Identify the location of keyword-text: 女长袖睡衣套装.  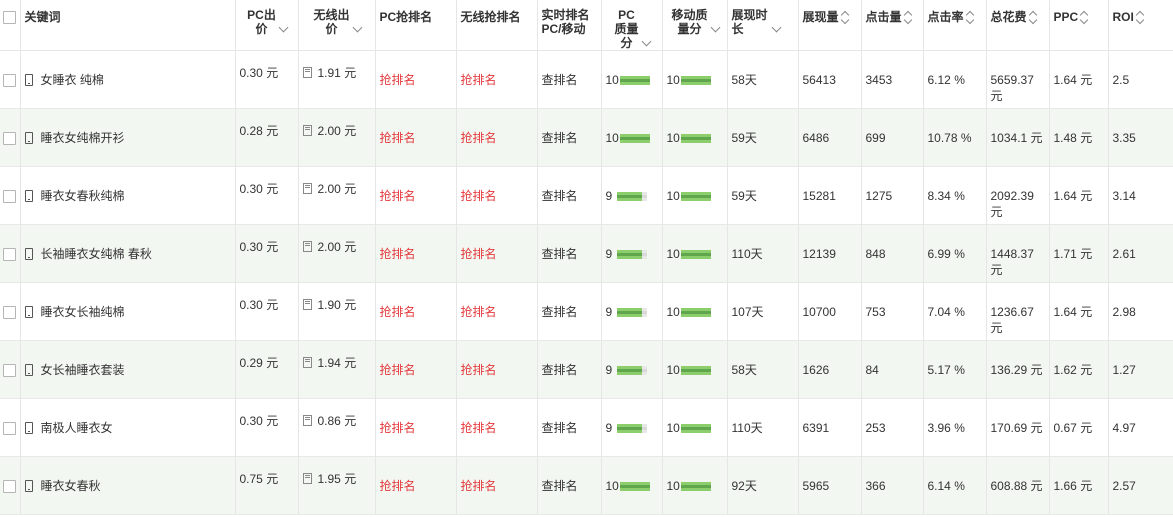
(82, 370).